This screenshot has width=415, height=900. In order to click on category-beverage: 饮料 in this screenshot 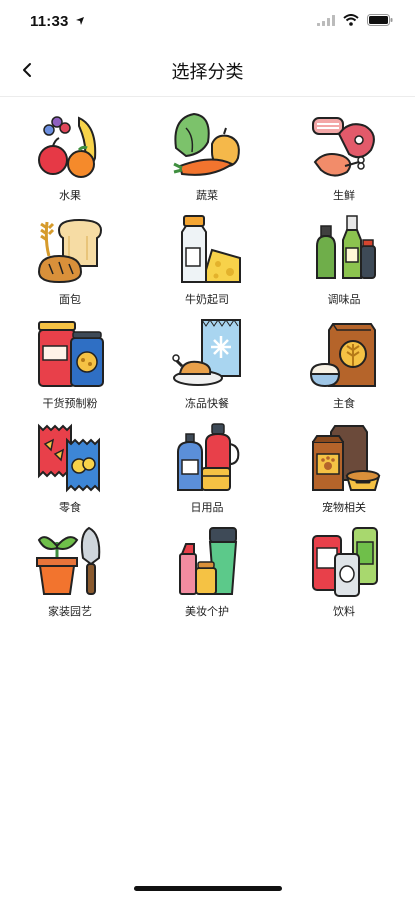, I will do `click(344, 572)`.